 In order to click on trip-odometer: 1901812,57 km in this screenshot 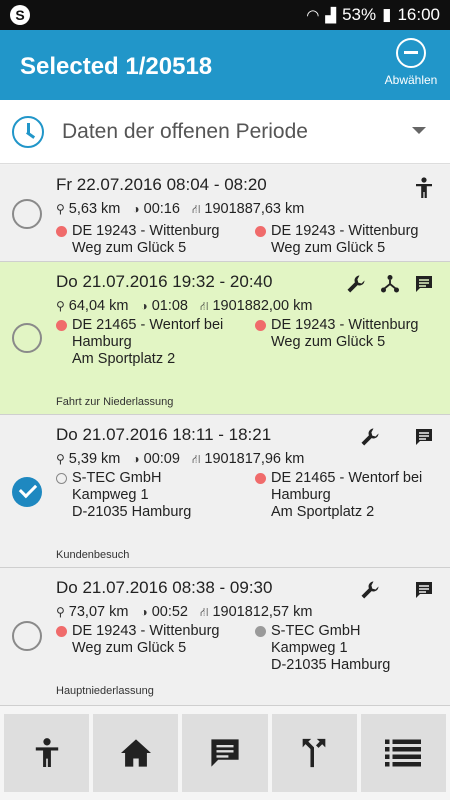, I will do `click(262, 612)`.